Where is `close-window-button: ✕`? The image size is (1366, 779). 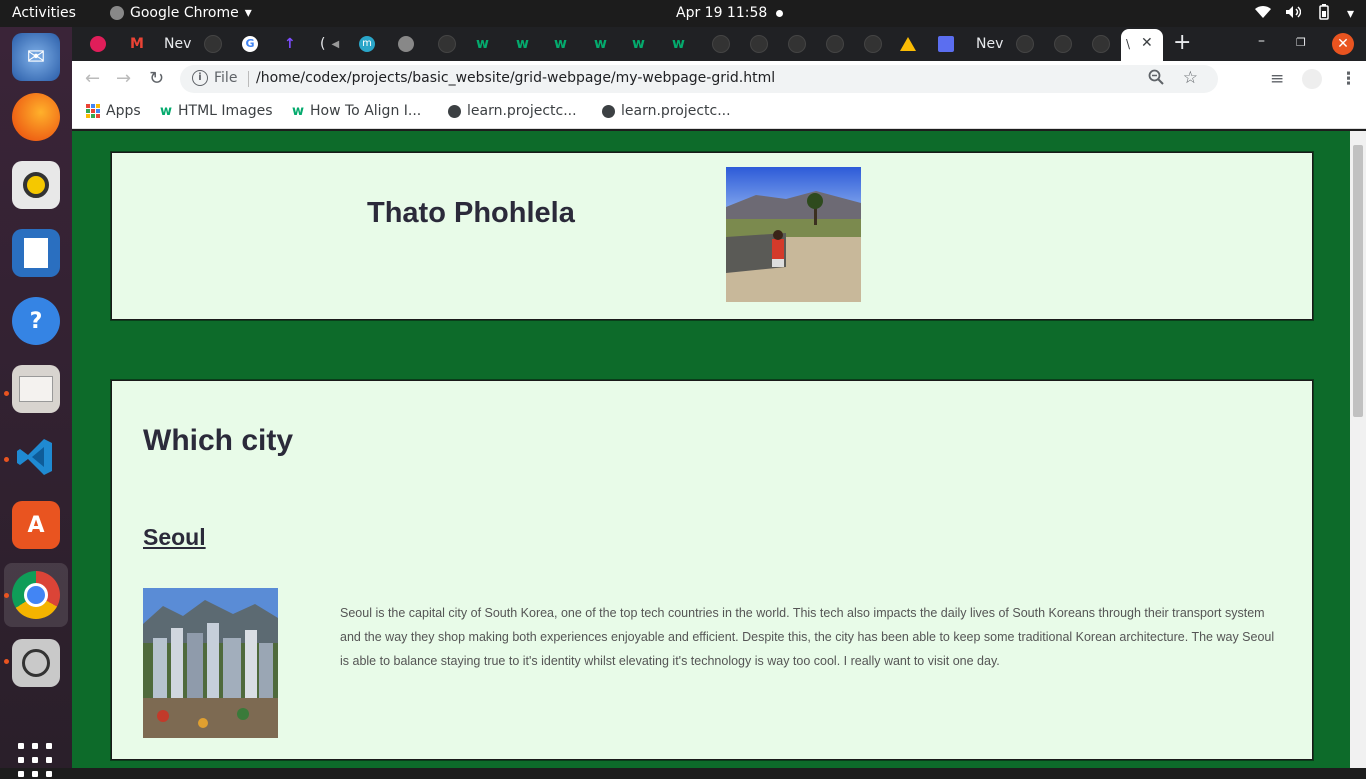 close-window-button: ✕ is located at coordinates (1343, 44).